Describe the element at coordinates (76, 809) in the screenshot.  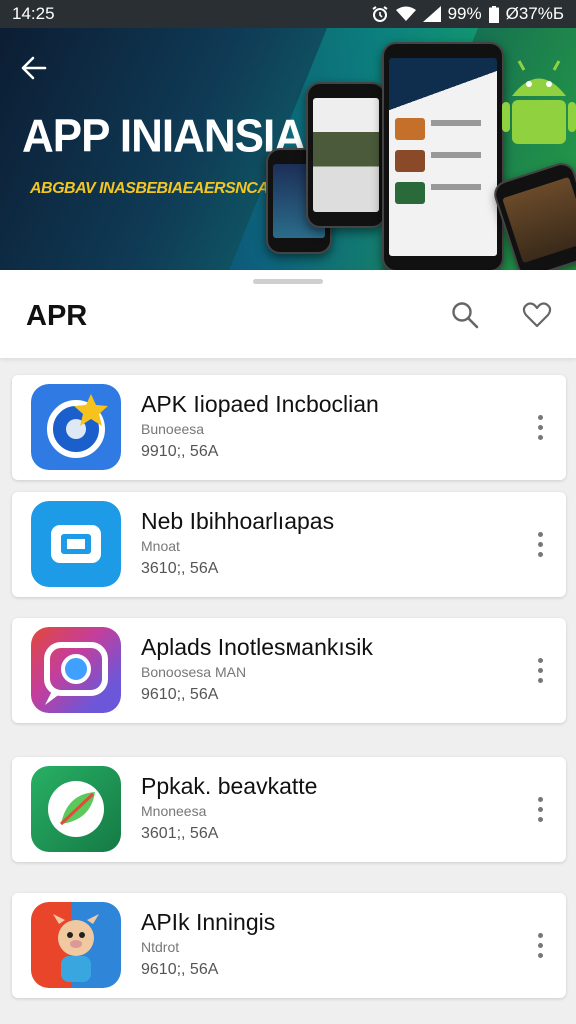
I see `leaf-app-icon` at that location.